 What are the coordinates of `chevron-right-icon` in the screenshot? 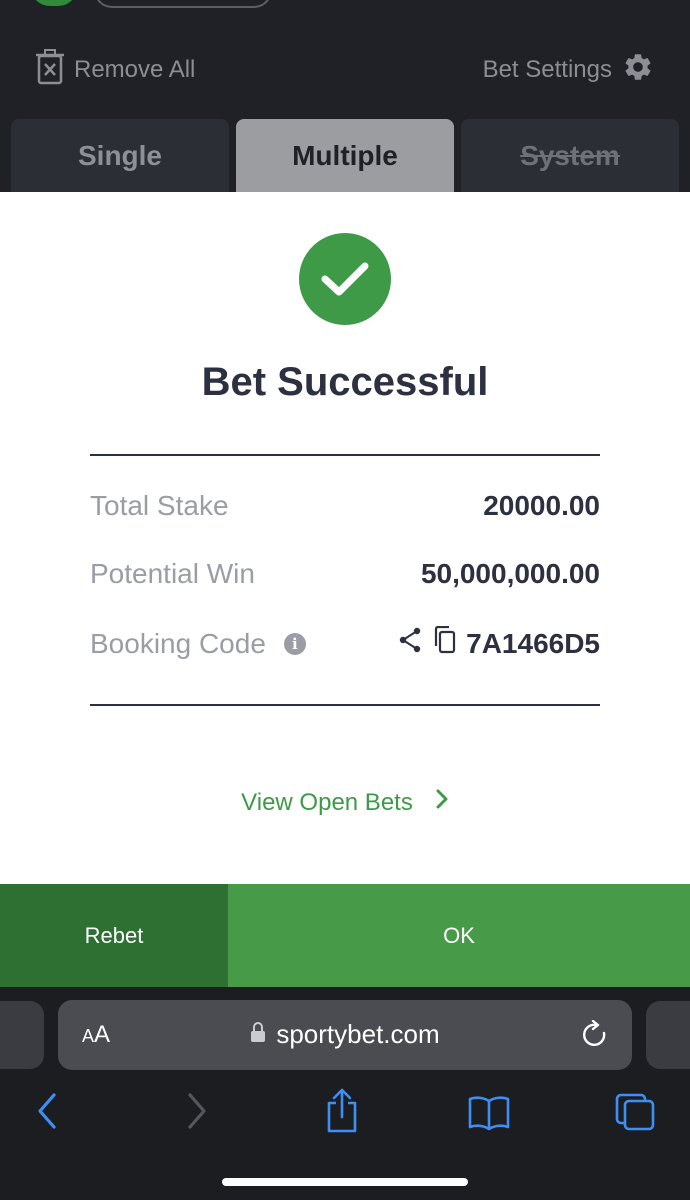 It's located at (442, 802).